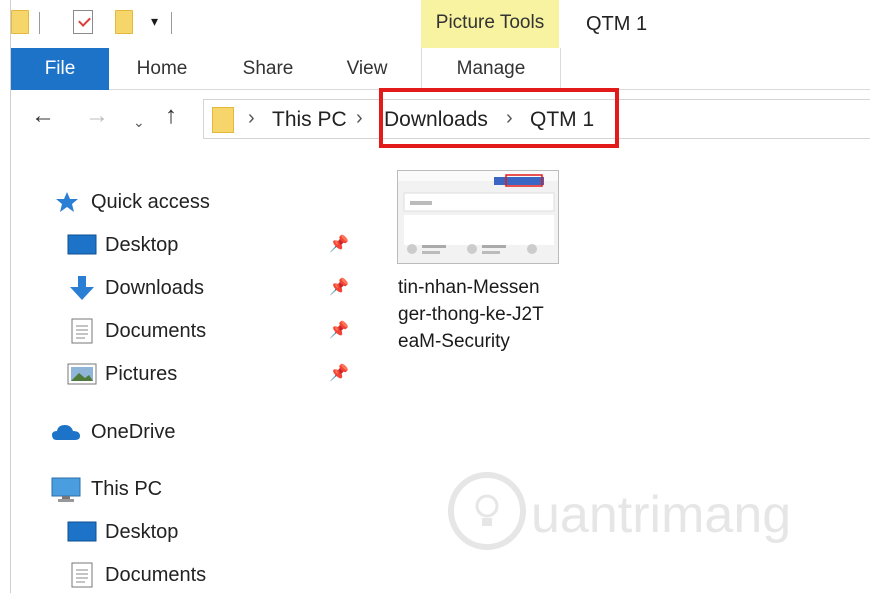 The height and width of the screenshot is (595, 870). I want to click on star-icon, so click(67, 202).